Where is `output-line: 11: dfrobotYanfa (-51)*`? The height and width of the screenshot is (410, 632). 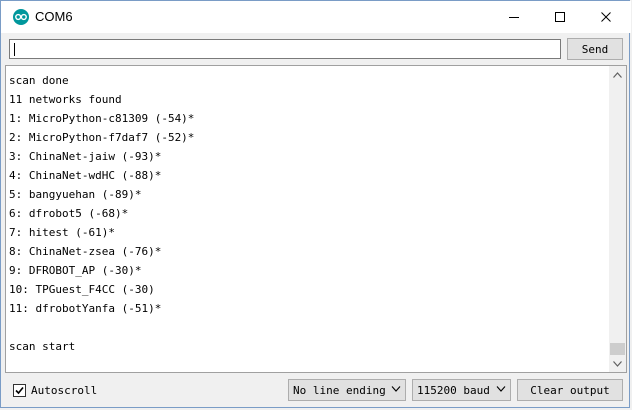
output-line: 11: dfrobotYanfa (-51)* is located at coordinates (85, 308).